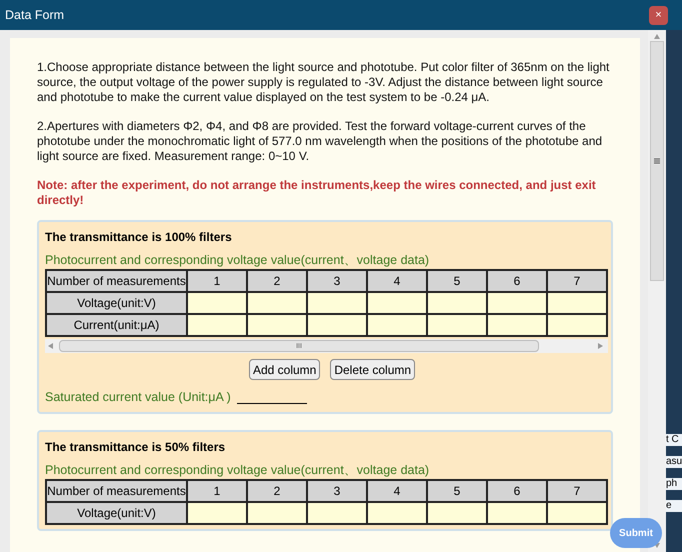 The image size is (682, 552). I want to click on table-action-button: Delete column, so click(373, 369).